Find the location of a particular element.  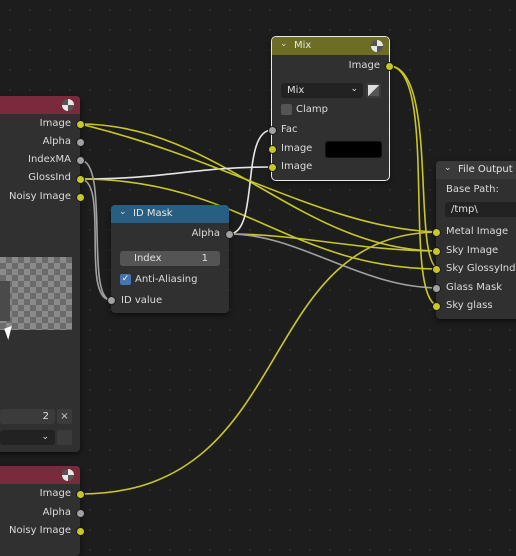

base-path-value: /tmp\ is located at coordinates (464, 209).